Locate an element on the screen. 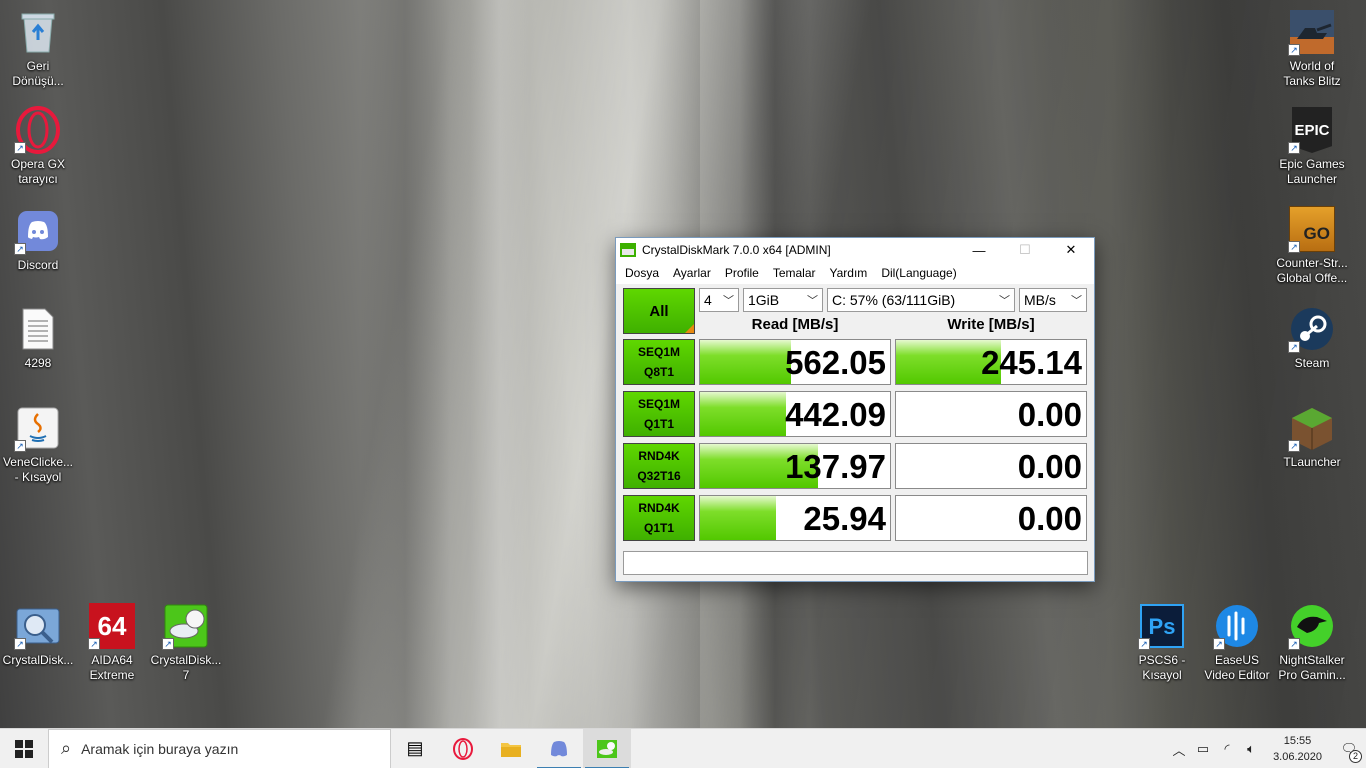 This screenshot has width=1366, height=768. desktop-icon-label: Discord is located at coordinates (38, 265).